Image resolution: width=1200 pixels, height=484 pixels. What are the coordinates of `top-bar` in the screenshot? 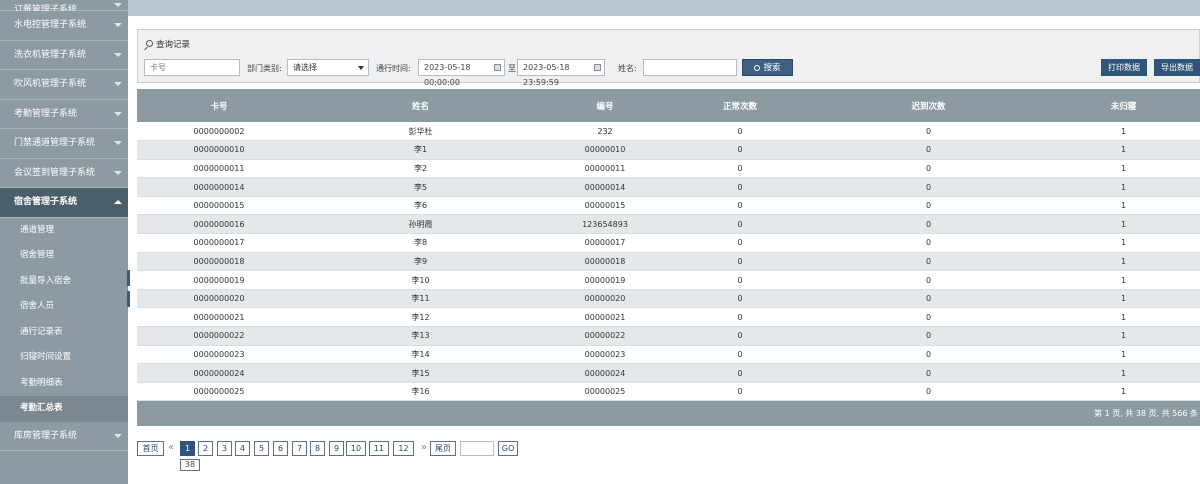 It's located at (664, 8).